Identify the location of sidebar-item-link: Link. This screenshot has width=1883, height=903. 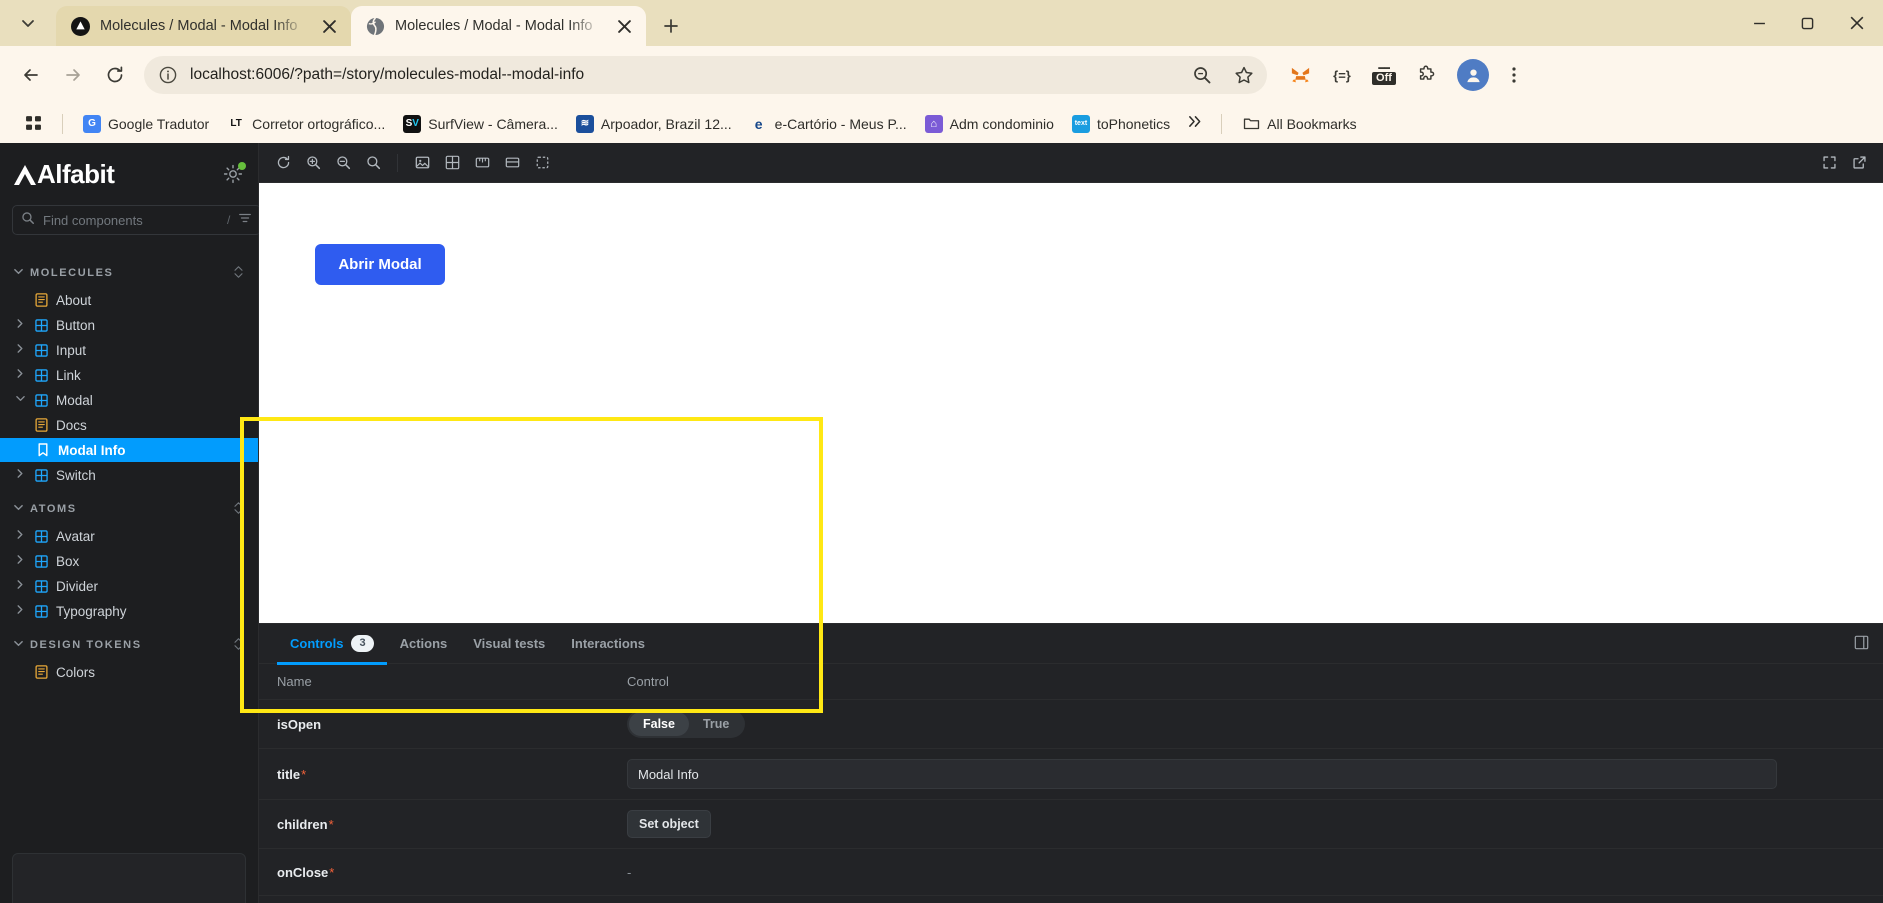
(129, 375).